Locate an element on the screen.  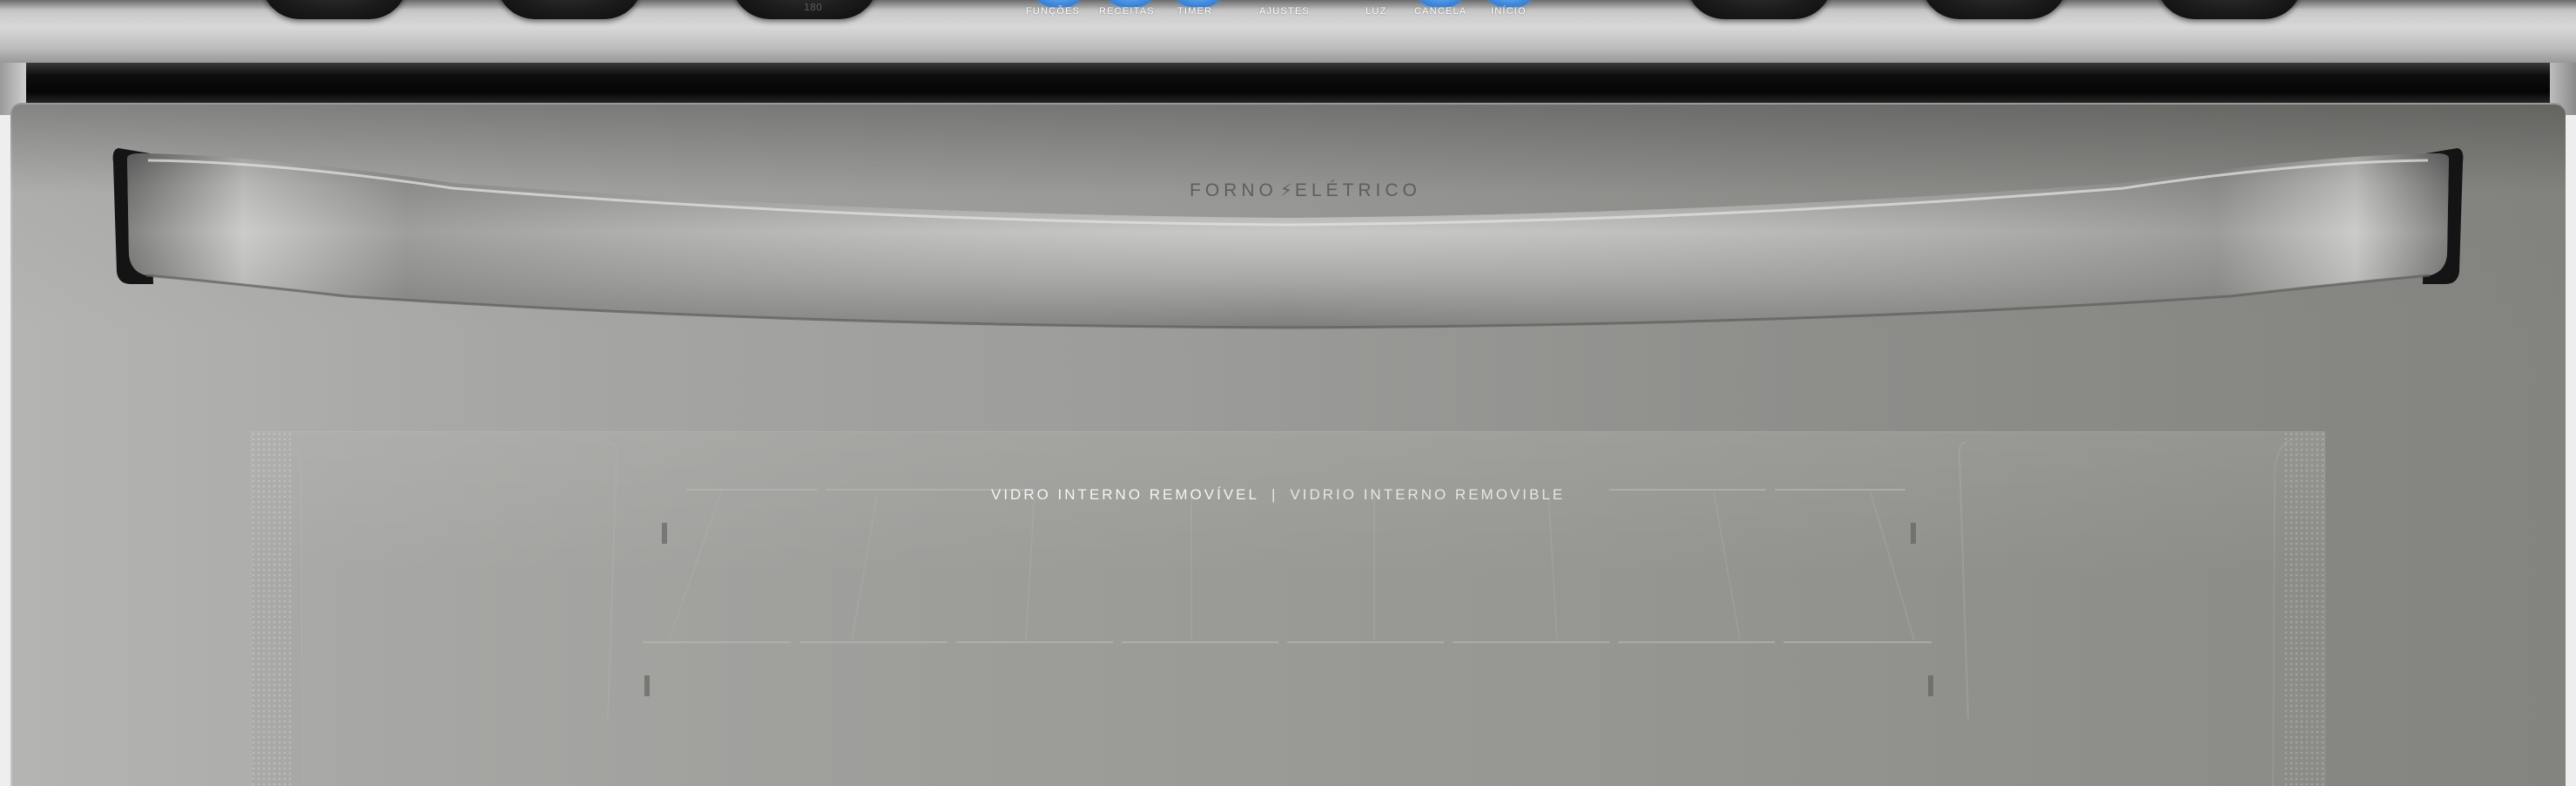
lightning-bolt-icon: ⚡︎ is located at coordinates (1286, 190).